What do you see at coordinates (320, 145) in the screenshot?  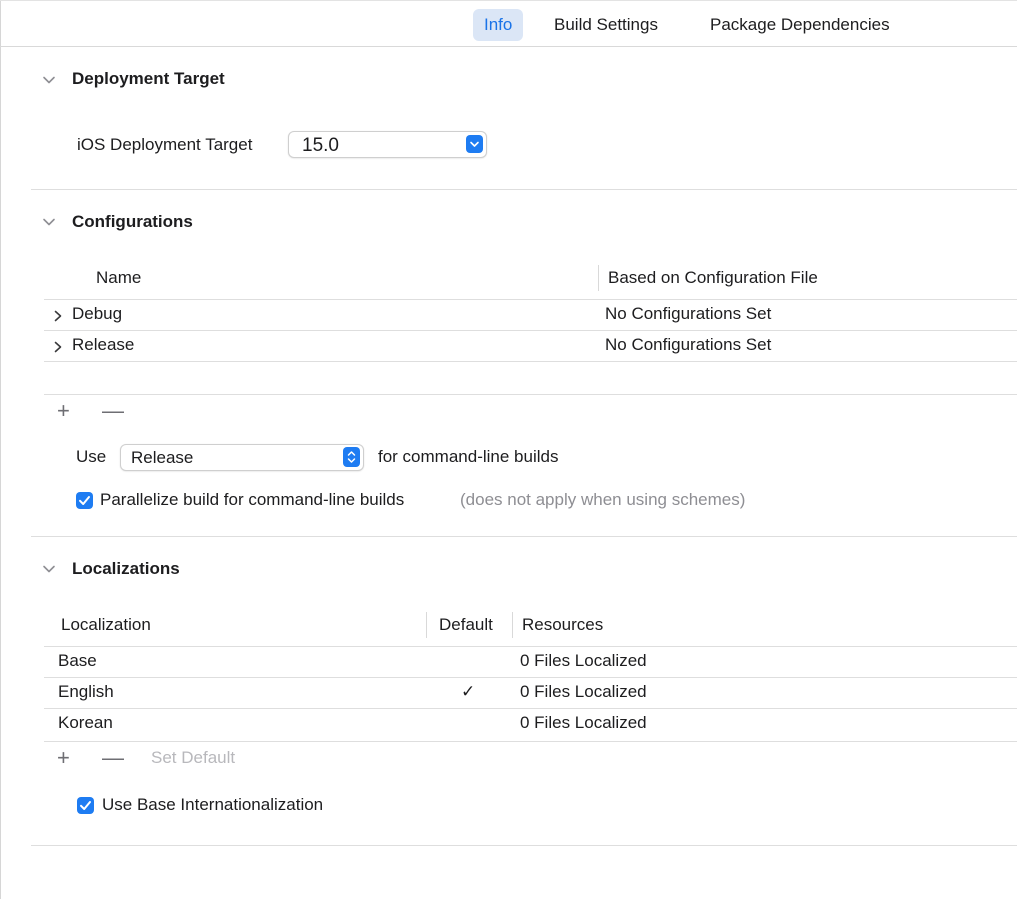 I see `ios-deployment-target-value: 15.0` at bounding box center [320, 145].